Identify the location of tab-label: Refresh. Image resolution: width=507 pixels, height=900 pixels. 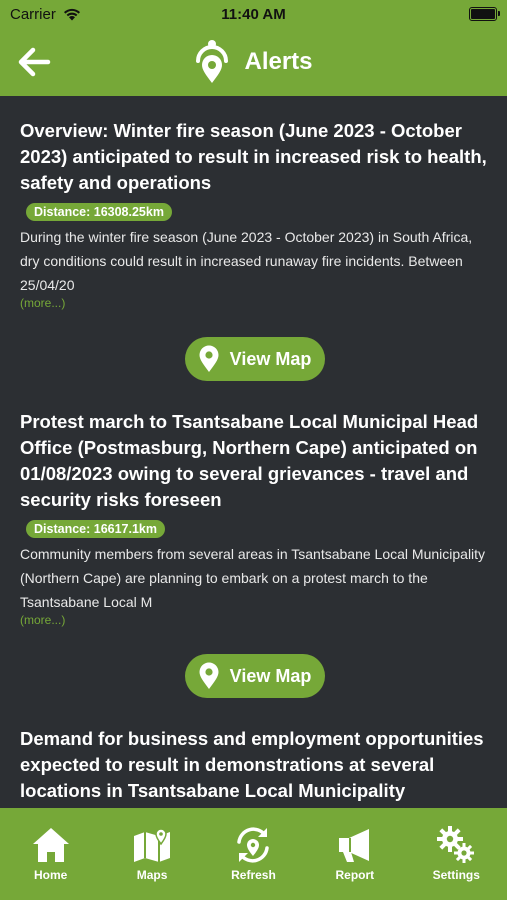
(253, 875).